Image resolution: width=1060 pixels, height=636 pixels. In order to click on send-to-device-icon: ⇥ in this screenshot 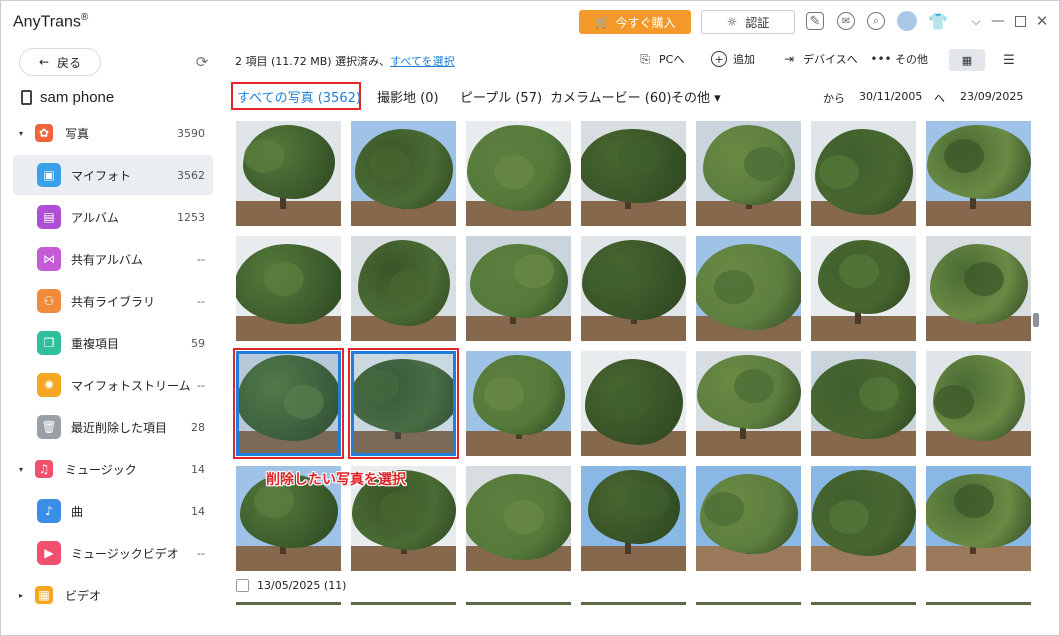, I will do `click(789, 59)`.